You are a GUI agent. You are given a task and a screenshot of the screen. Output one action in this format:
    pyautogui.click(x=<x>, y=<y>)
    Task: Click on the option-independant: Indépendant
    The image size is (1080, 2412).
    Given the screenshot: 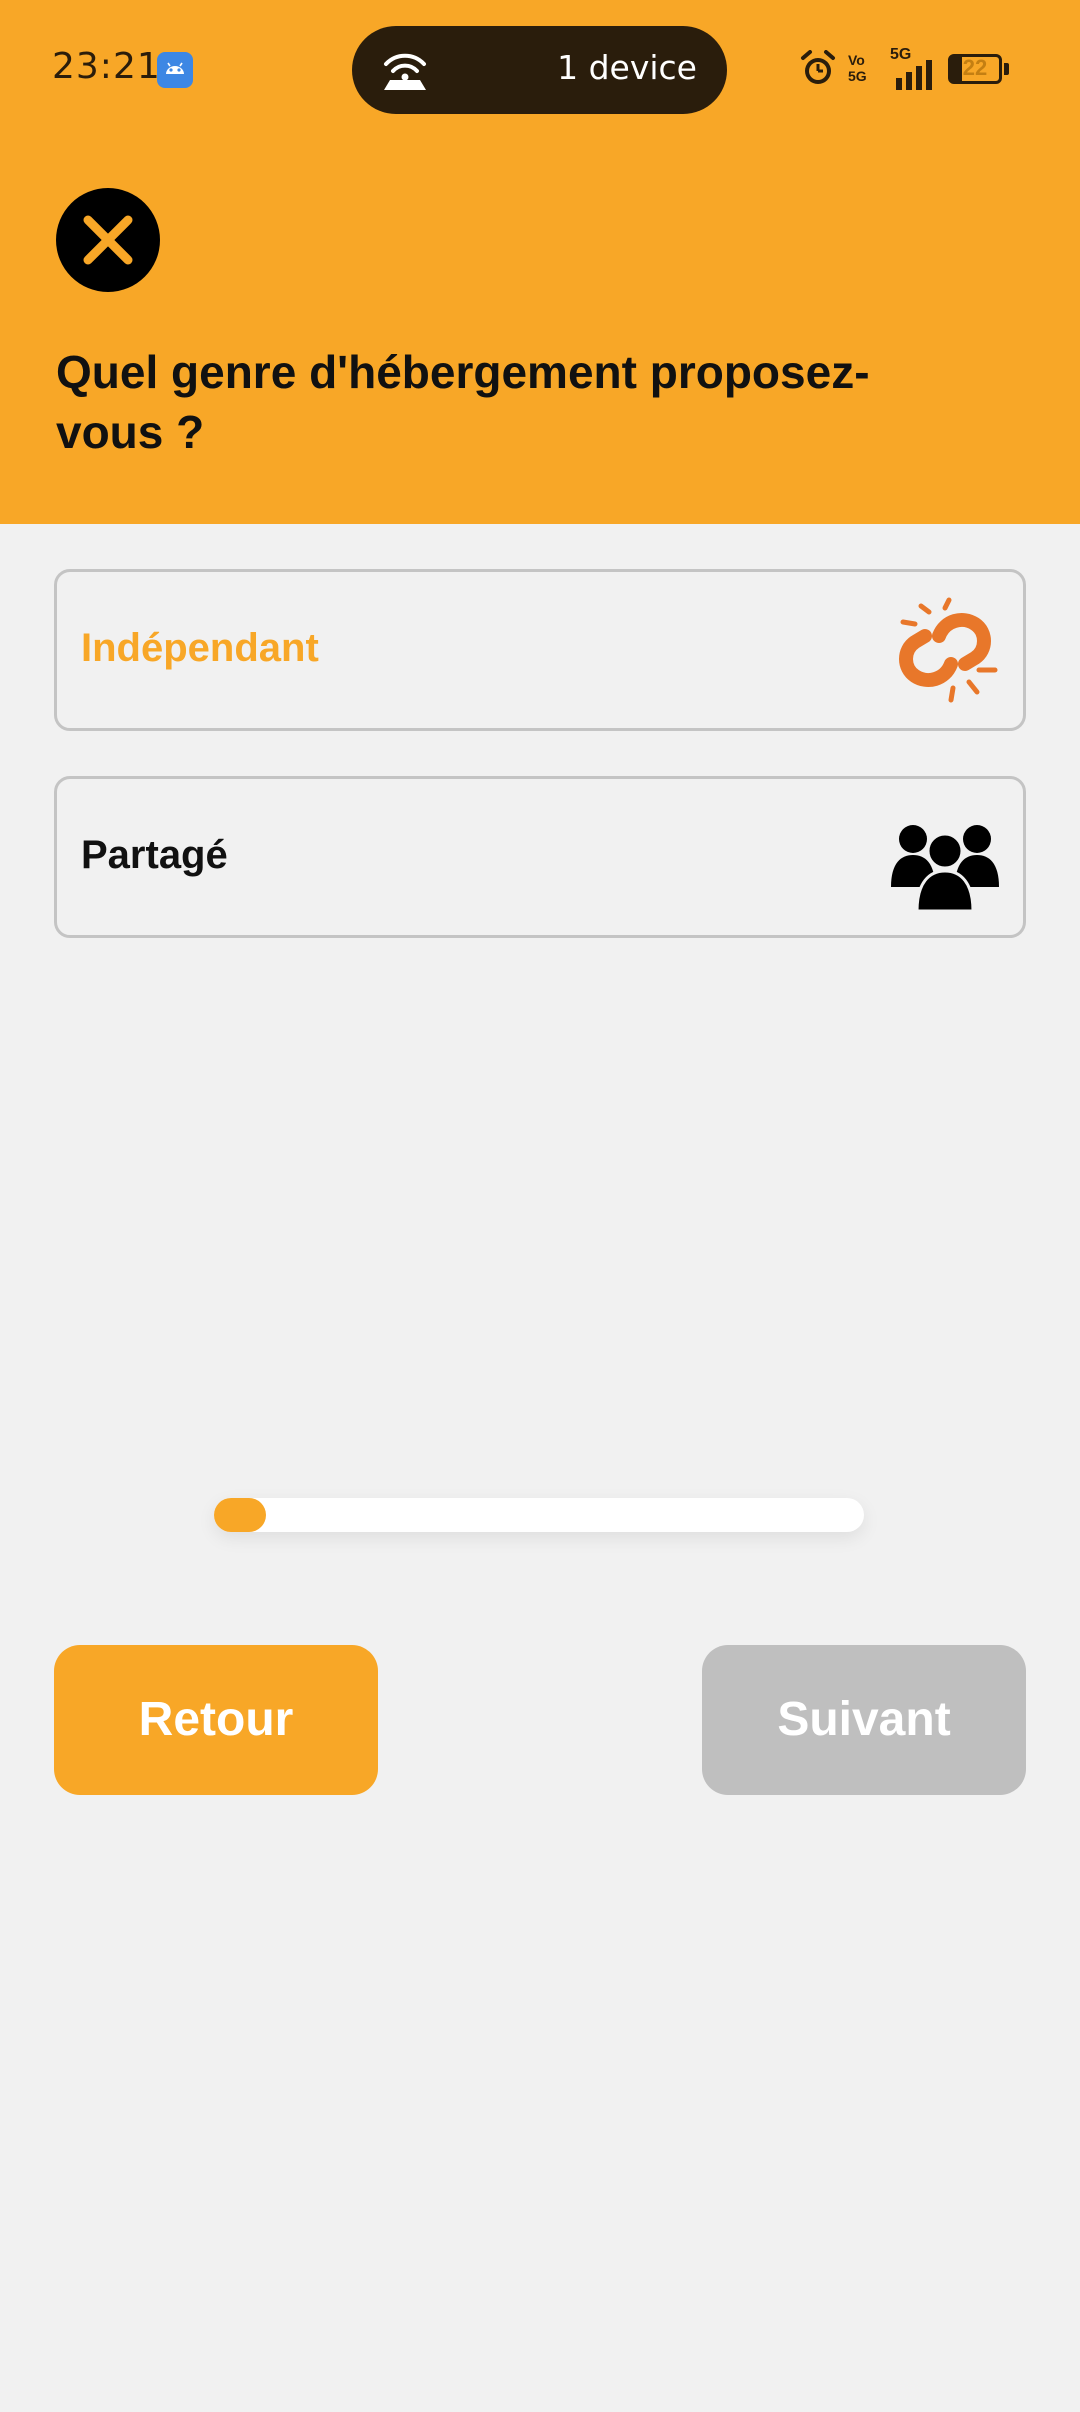 What is the action you would take?
    pyautogui.click(x=540, y=650)
    